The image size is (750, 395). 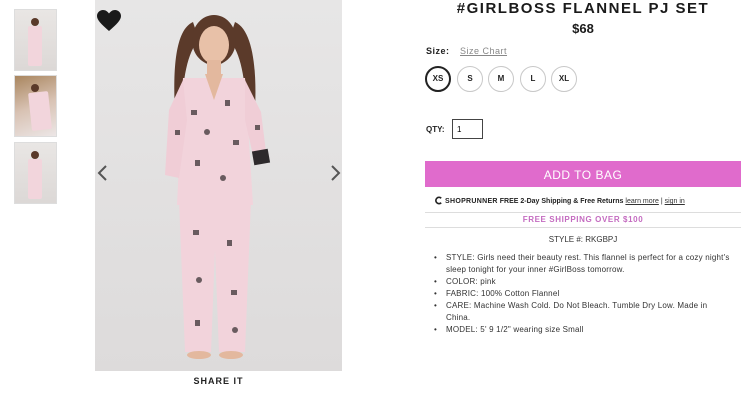 I want to click on free-shipping-banner: FREE SHIPPING OVER $100, so click(x=583, y=220).